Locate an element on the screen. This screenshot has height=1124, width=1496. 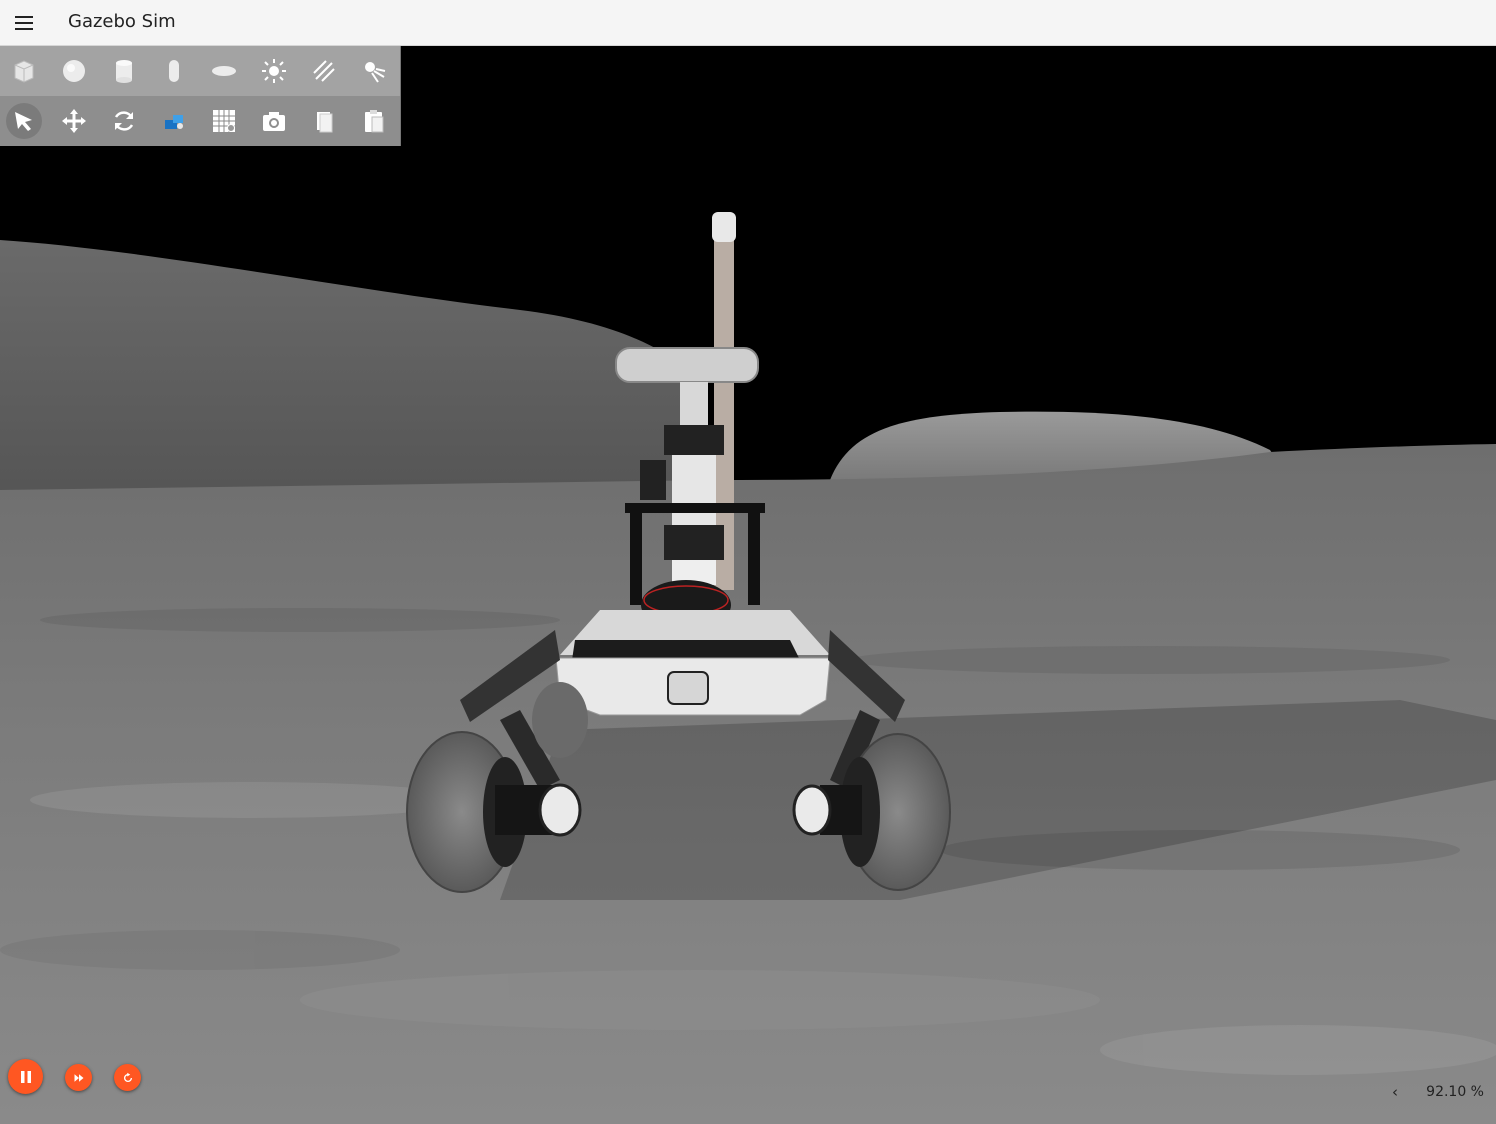
directional-light-icon is located at coordinates (324, 71).